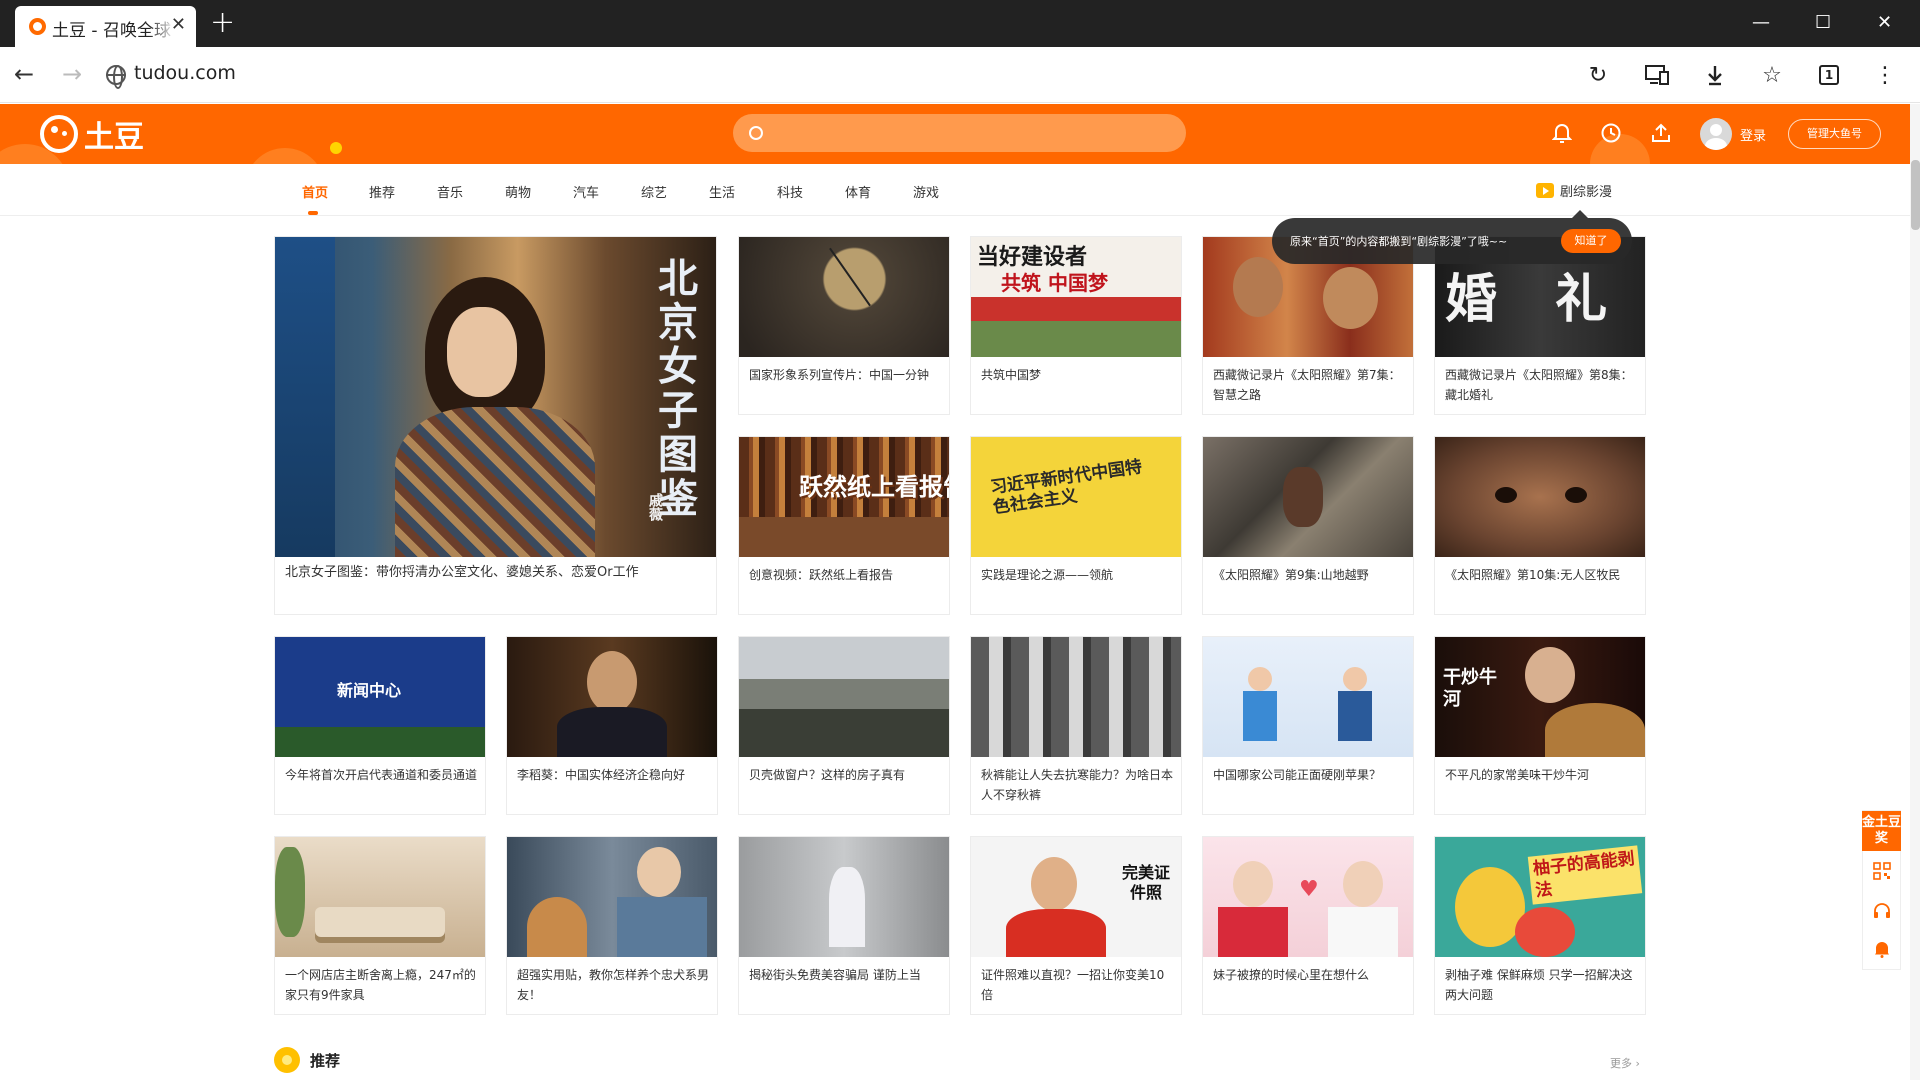  What do you see at coordinates (1882, 871) in the screenshot?
I see `qrcode-icon` at bounding box center [1882, 871].